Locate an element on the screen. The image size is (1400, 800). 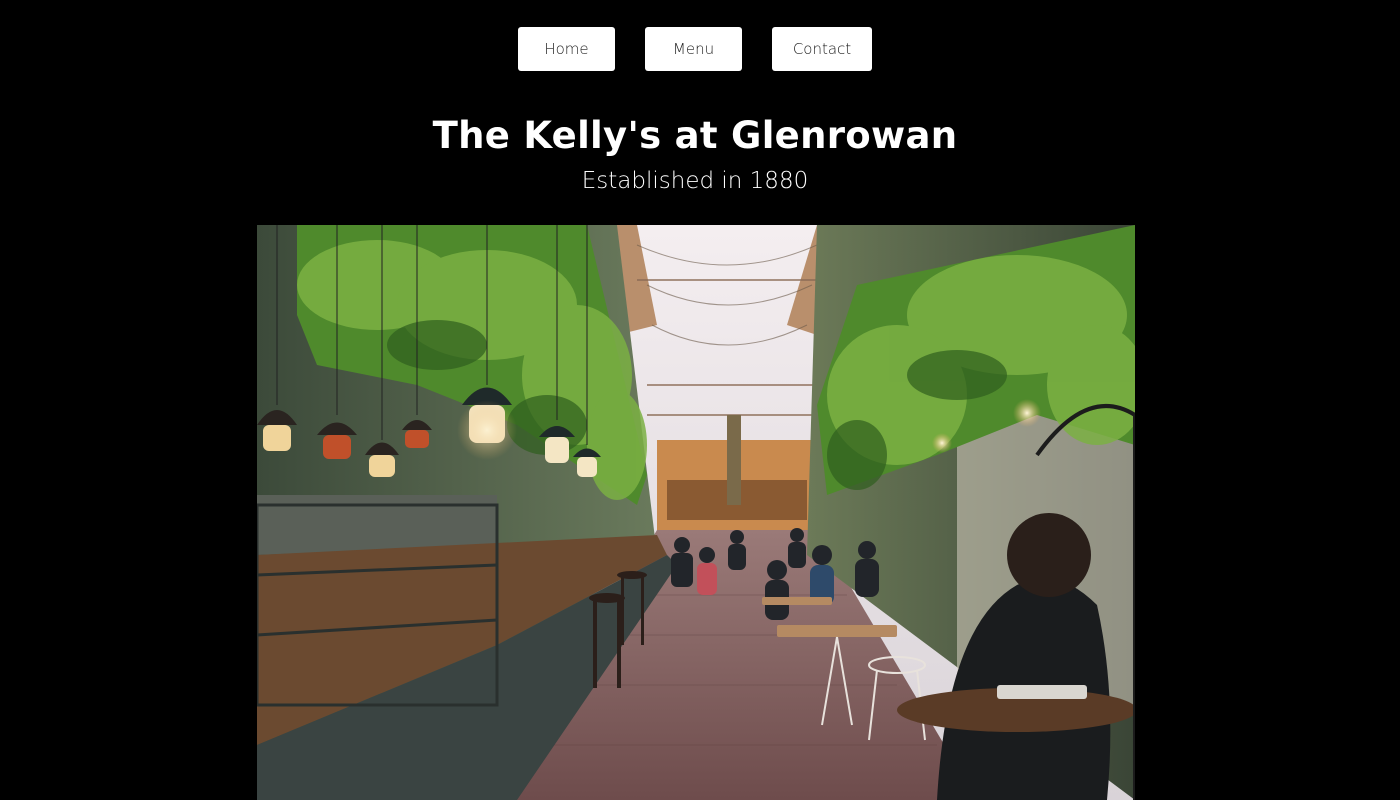
contact-button: Contact is located at coordinates (822, 49).